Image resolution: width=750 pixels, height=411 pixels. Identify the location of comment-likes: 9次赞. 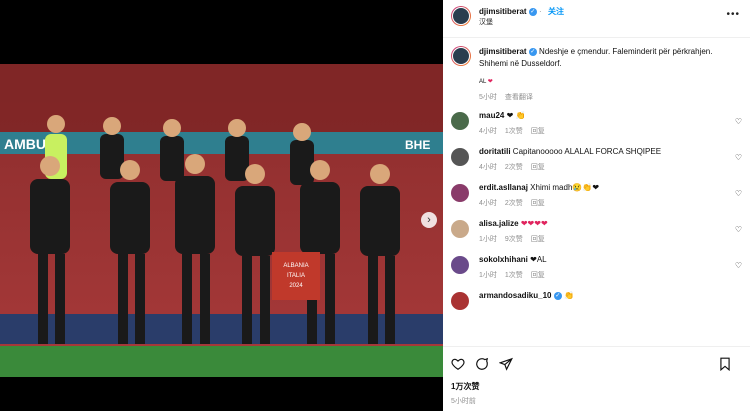
(514, 239).